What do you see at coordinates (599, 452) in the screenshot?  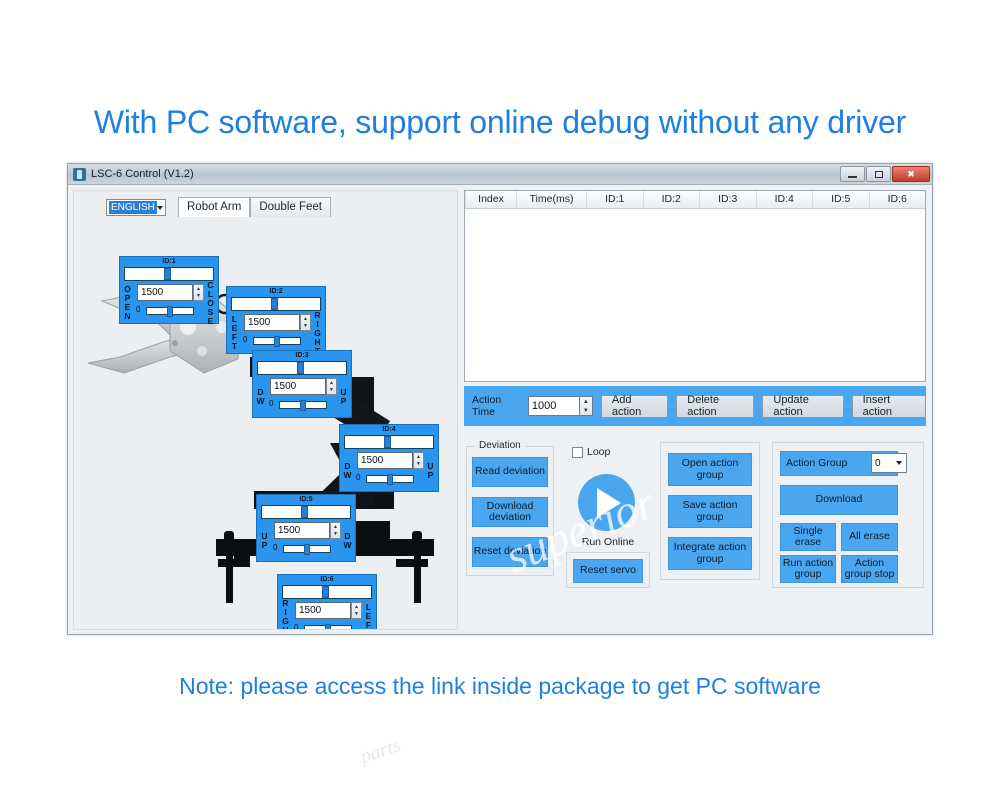 I see `loop-label: Loop` at bounding box center [599, 452].